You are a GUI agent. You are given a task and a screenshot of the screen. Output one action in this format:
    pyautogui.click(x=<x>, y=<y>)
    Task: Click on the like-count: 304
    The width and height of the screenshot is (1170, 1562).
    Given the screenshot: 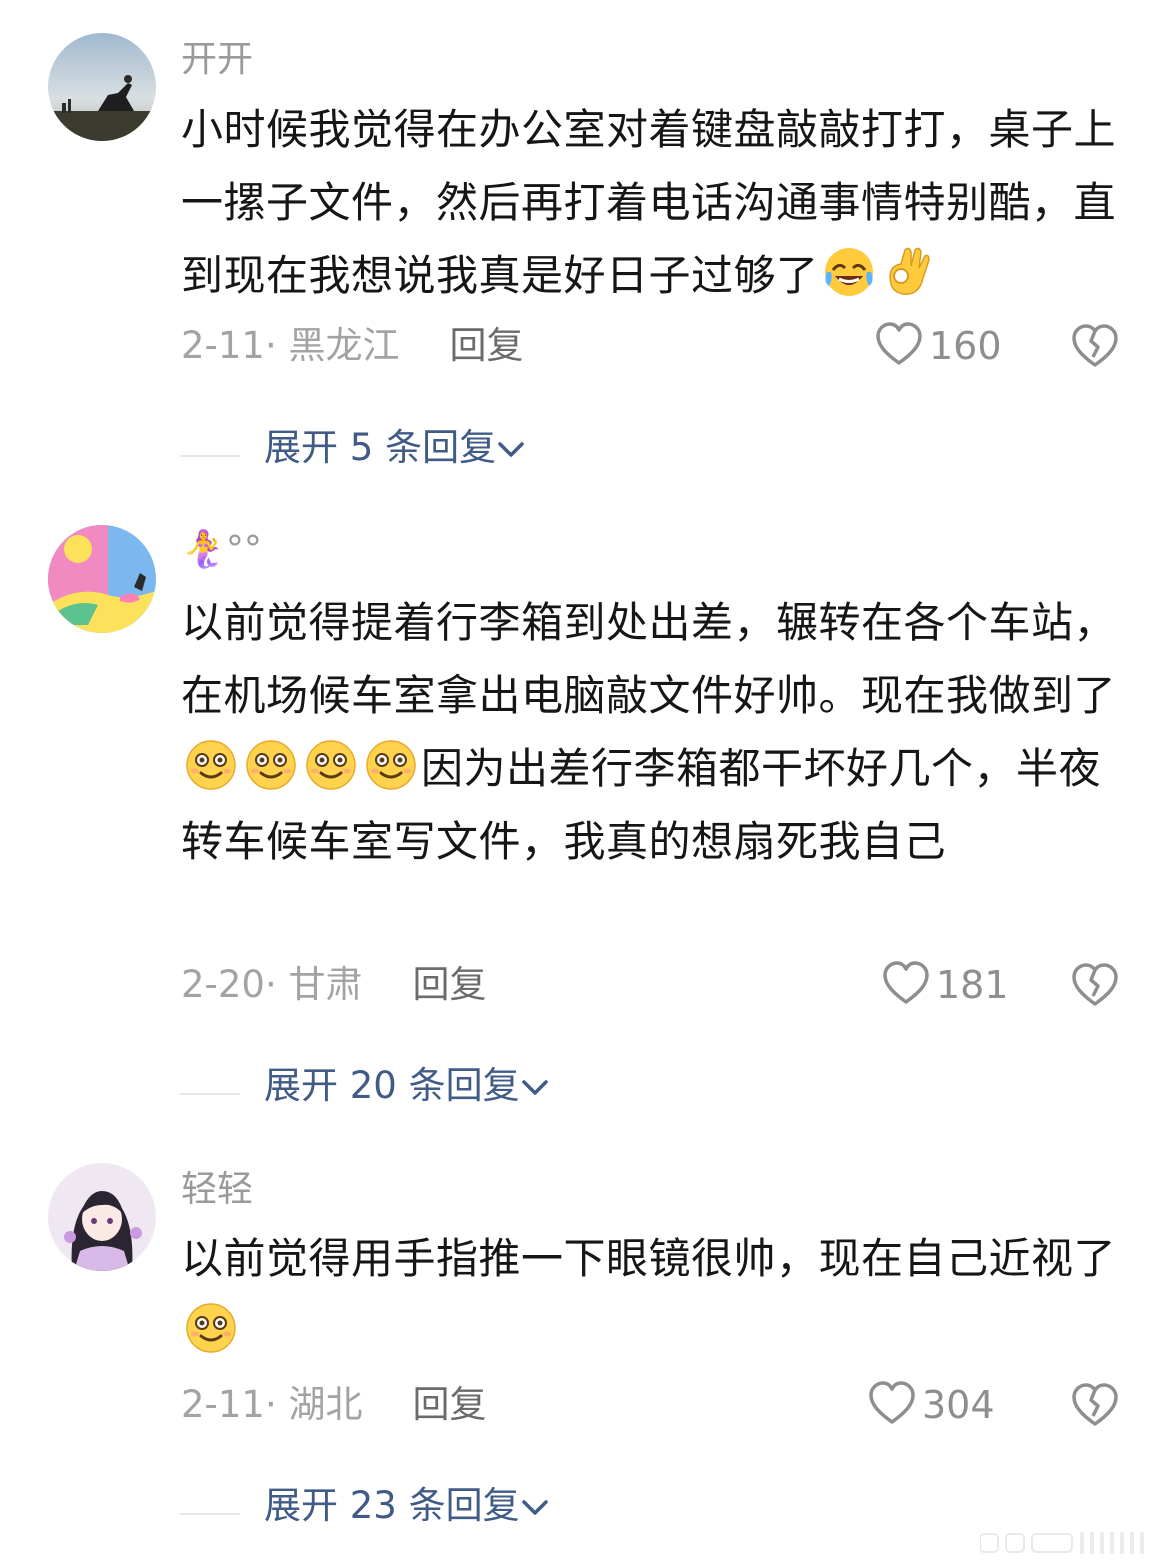 What is the action you would take?
    pyautogui.click(x=958, y=1405)
    